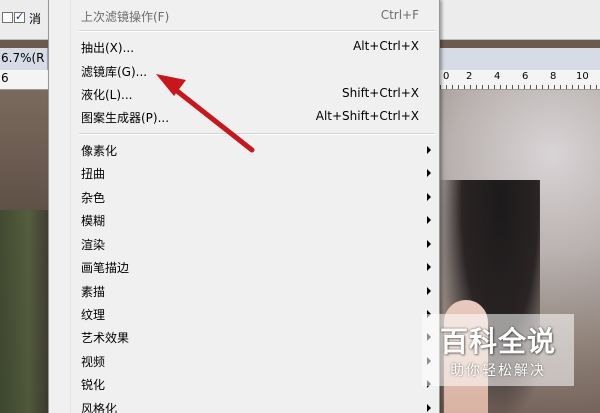 This screenshot has width=600, height=413. What do you see at coordinates (244, 404) in the screenshot?
I see `menu-item-stylize: 风格化` at bounding box center [244, 404].